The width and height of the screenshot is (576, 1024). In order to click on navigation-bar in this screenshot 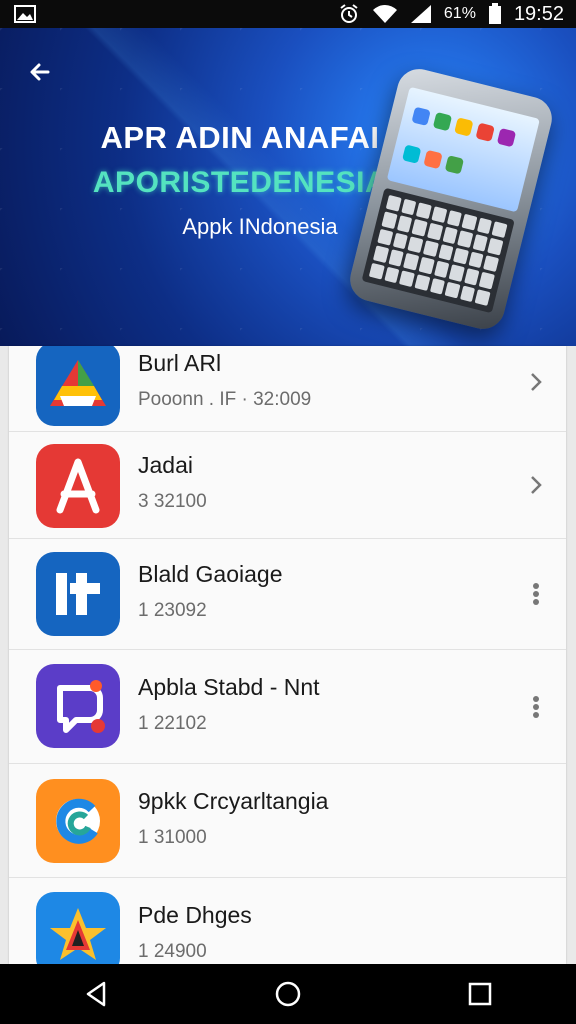, I will do `click(288, 994)`.